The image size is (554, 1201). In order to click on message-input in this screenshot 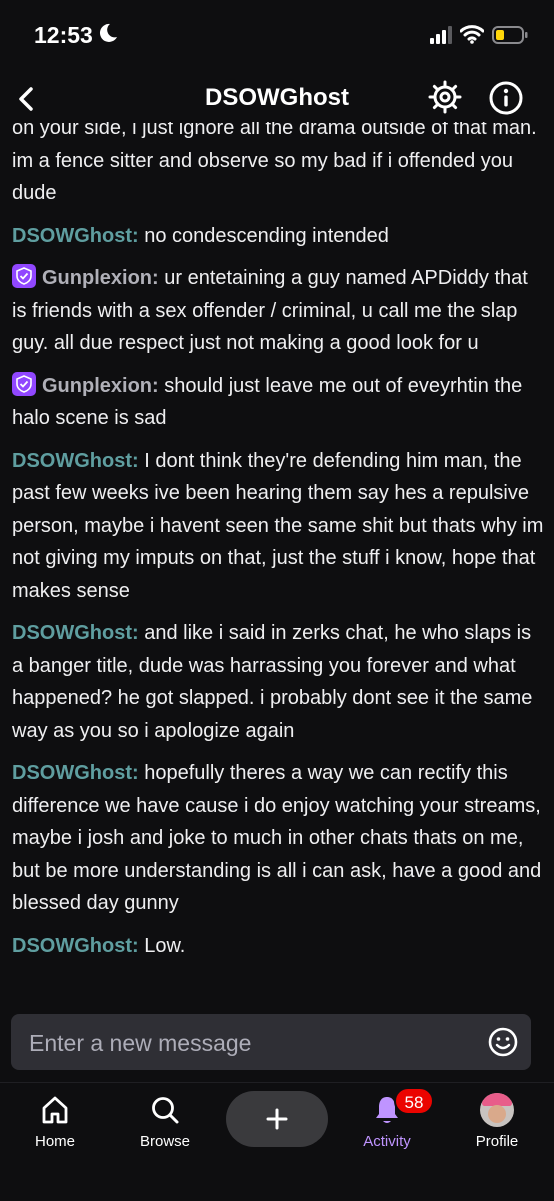, I will do `click(249, 1043)`.